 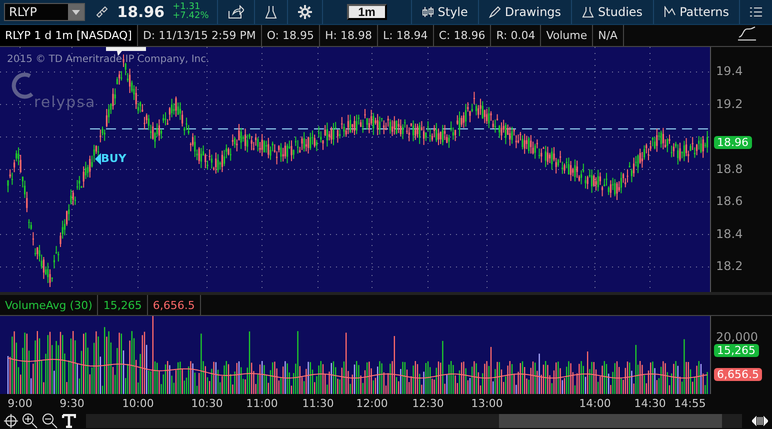 What do you see at coordinates (318, 403) in the screenshot?
I see `time-axis-label: 11:30` at bounding box center [318, 403].